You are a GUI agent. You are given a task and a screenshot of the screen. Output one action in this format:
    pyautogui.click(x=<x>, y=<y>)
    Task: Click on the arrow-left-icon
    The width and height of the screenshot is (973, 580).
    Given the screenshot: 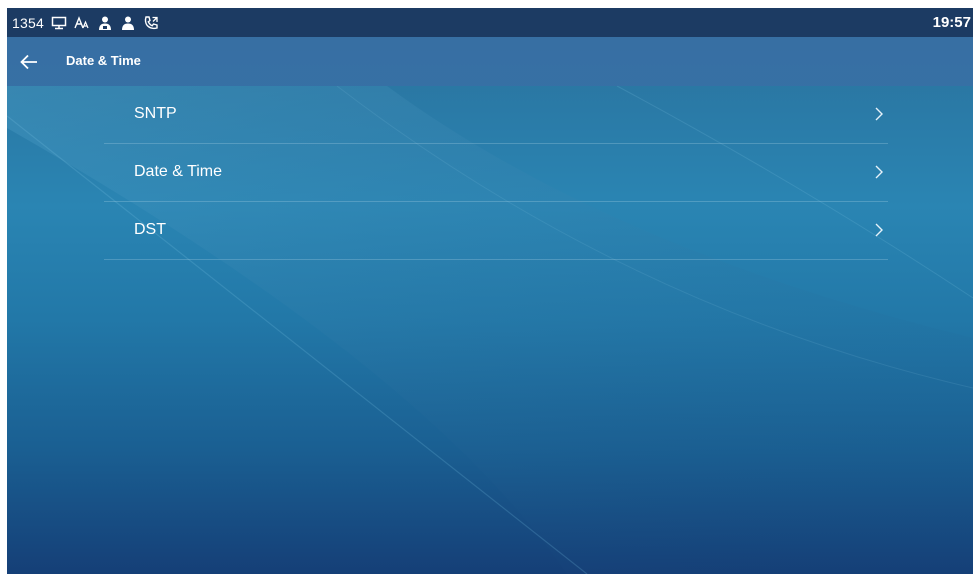 What is the action you would take?
    pyautogui.click(x=28, y=62)
    